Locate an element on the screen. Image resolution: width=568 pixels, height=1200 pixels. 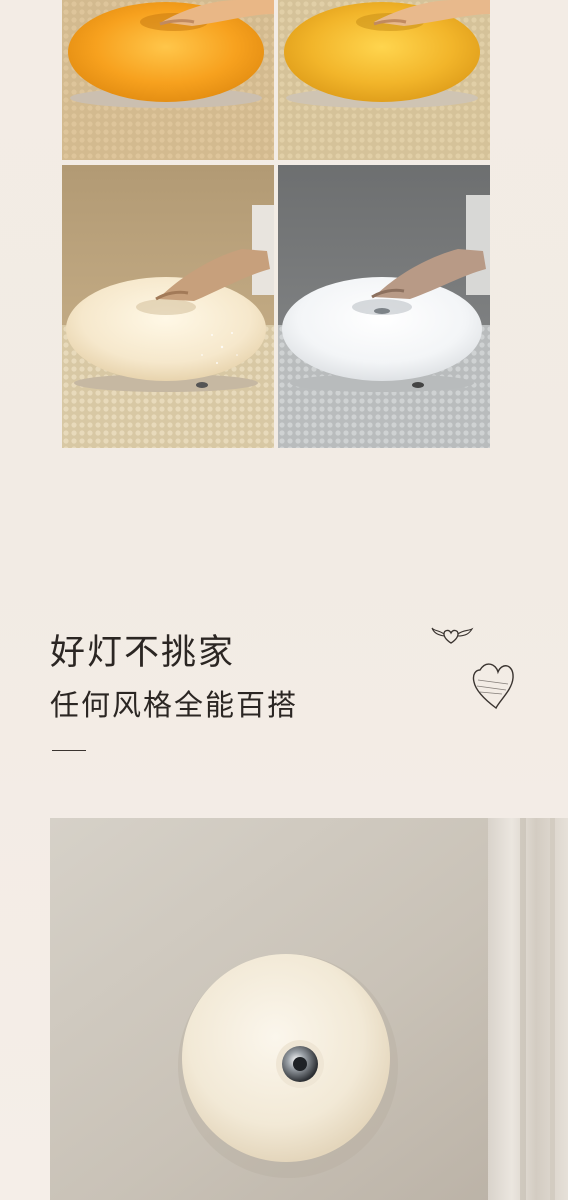
divider-line is located at coordinates (69, 750).